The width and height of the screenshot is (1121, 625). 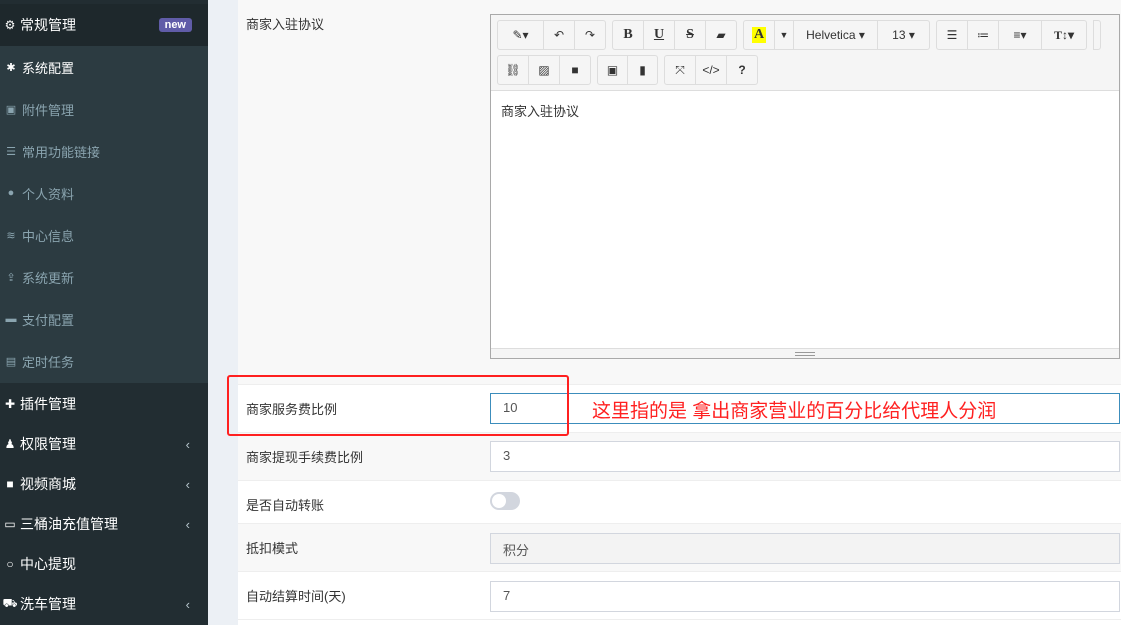 I want to click on paypal-icon: ▬, so click(x=11, y=319).